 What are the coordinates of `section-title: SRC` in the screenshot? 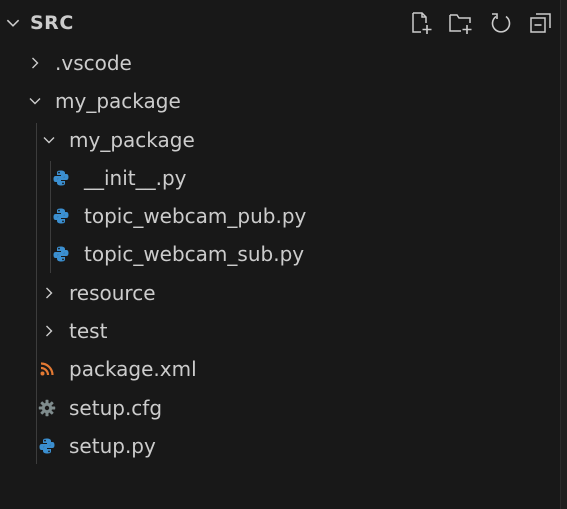 It's located at (52, 23).